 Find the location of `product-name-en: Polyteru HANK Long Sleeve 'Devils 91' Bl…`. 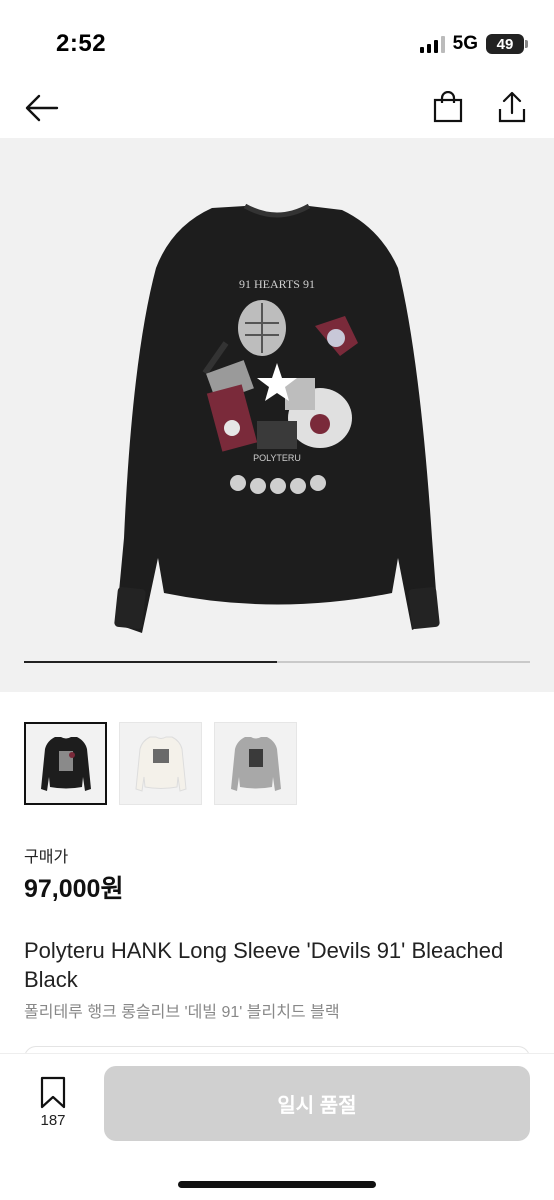

product-name-en: Polyteru HANK Long Sleeve 'Devils 91' Bl… is located at coordinates (264, 965).